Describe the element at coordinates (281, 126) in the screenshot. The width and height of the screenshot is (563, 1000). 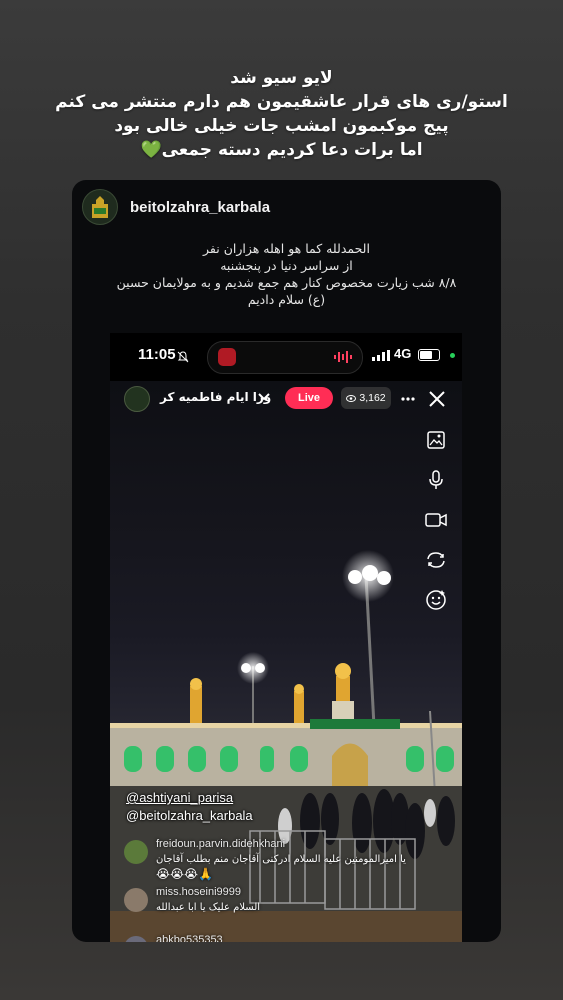
I see `story-line: پیج موکبمون امشب جات خیلی خالی بود` at that location.